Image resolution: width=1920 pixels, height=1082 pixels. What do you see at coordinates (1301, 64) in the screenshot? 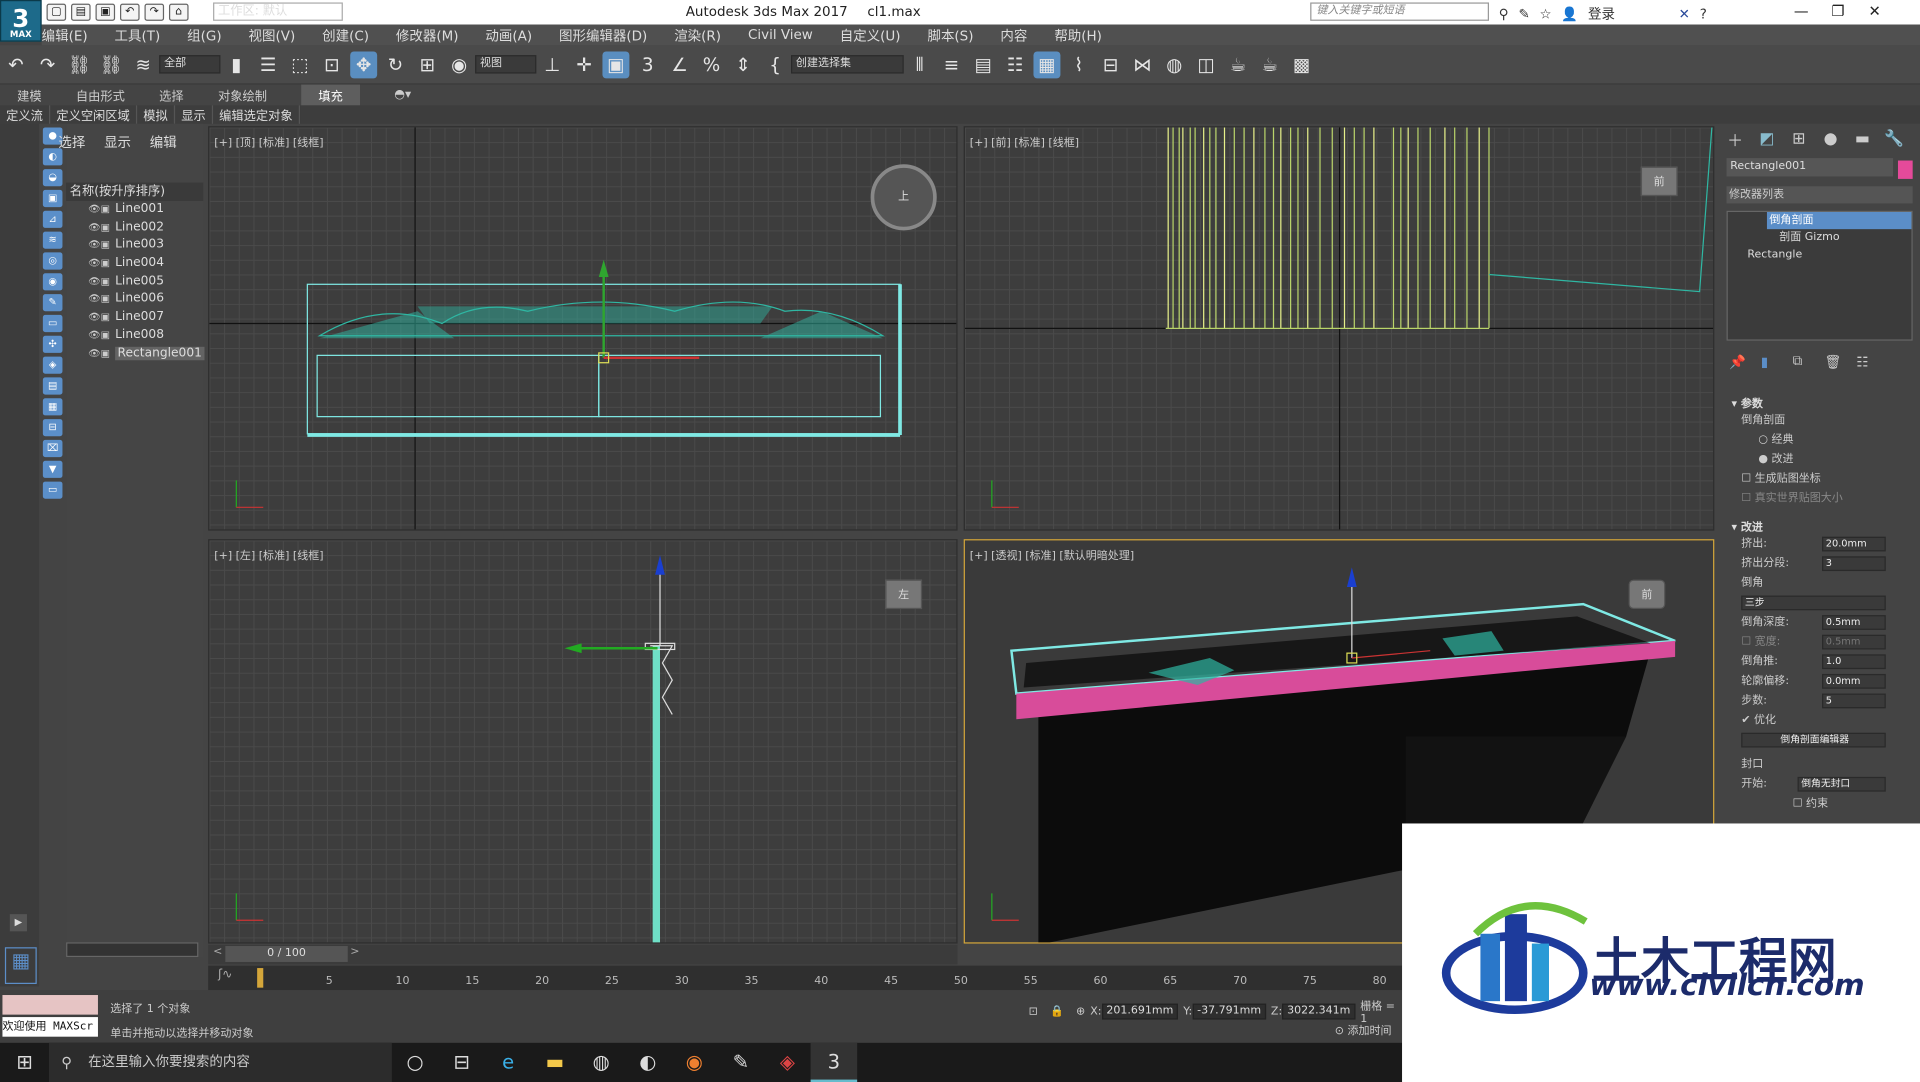
I see `render-cloud-icon: ▩` at bounding box center [1301, 64].